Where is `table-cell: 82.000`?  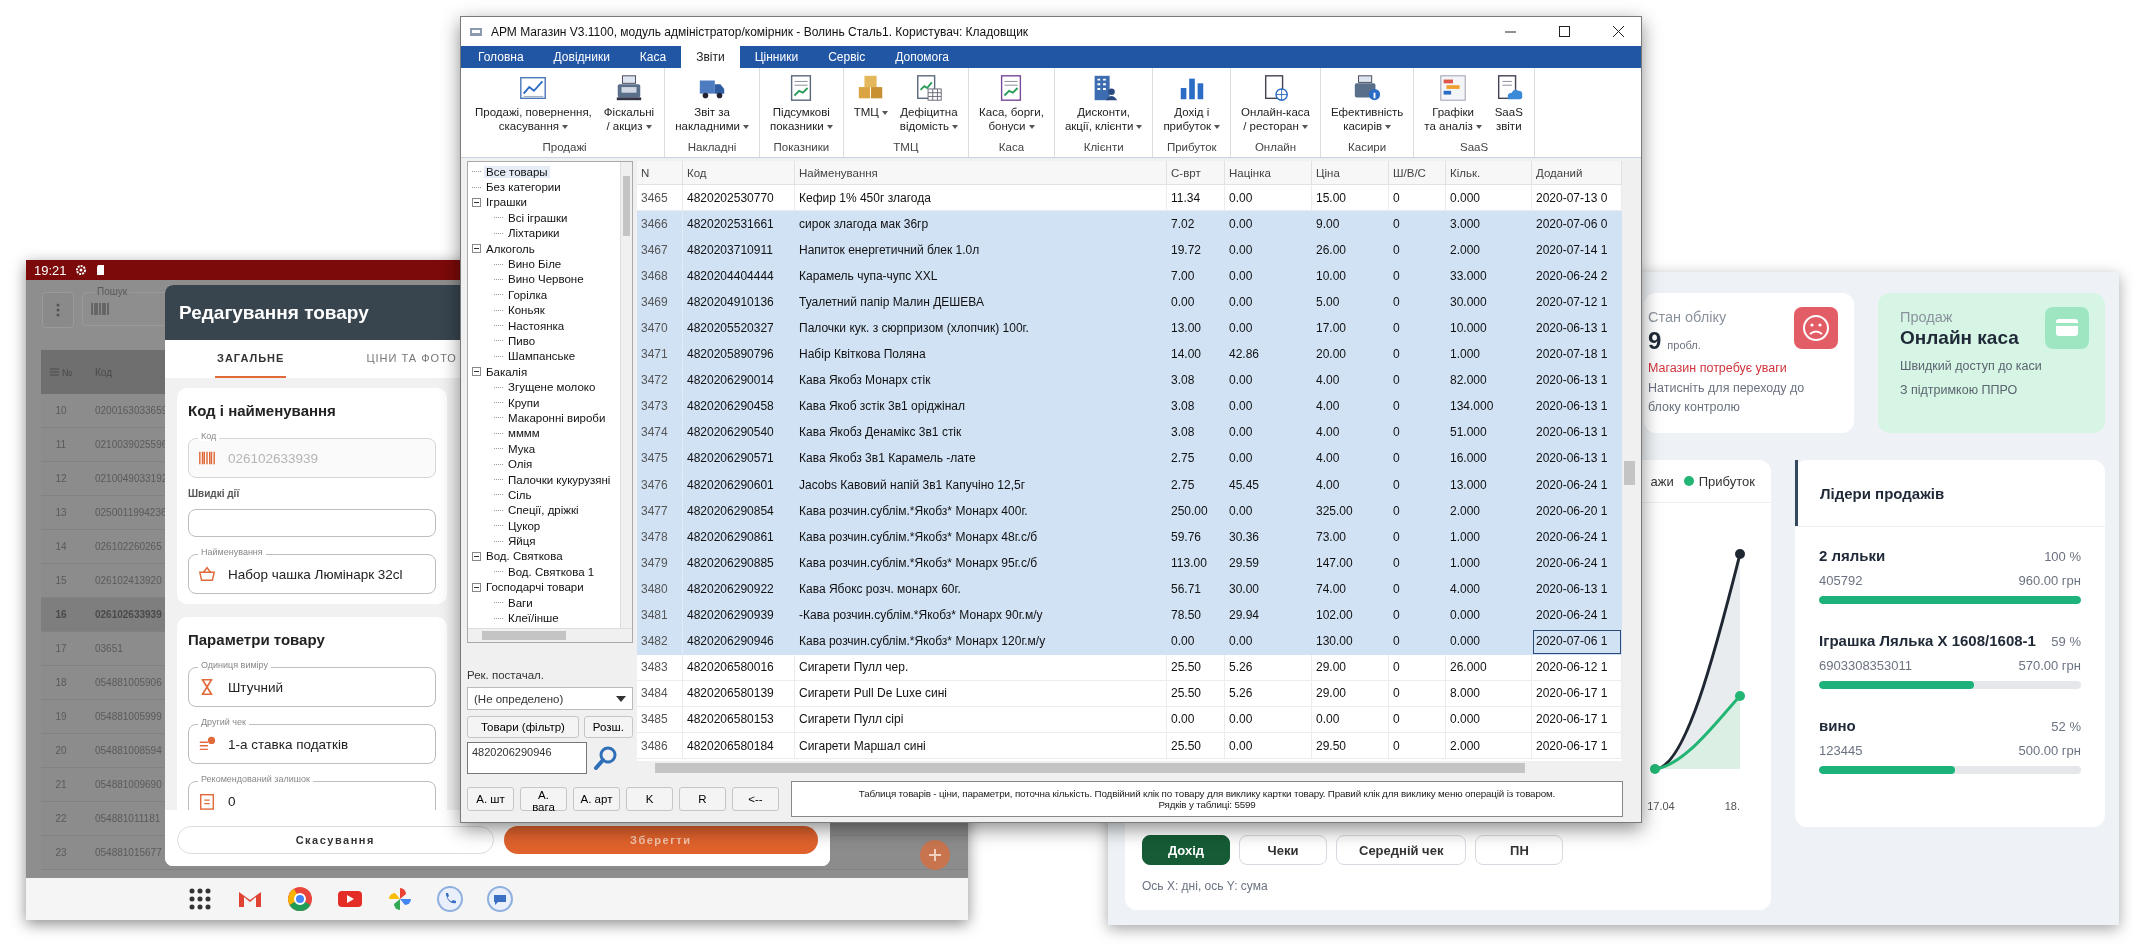
table-cell: 82.000 is located at coordinates (1489, 380).